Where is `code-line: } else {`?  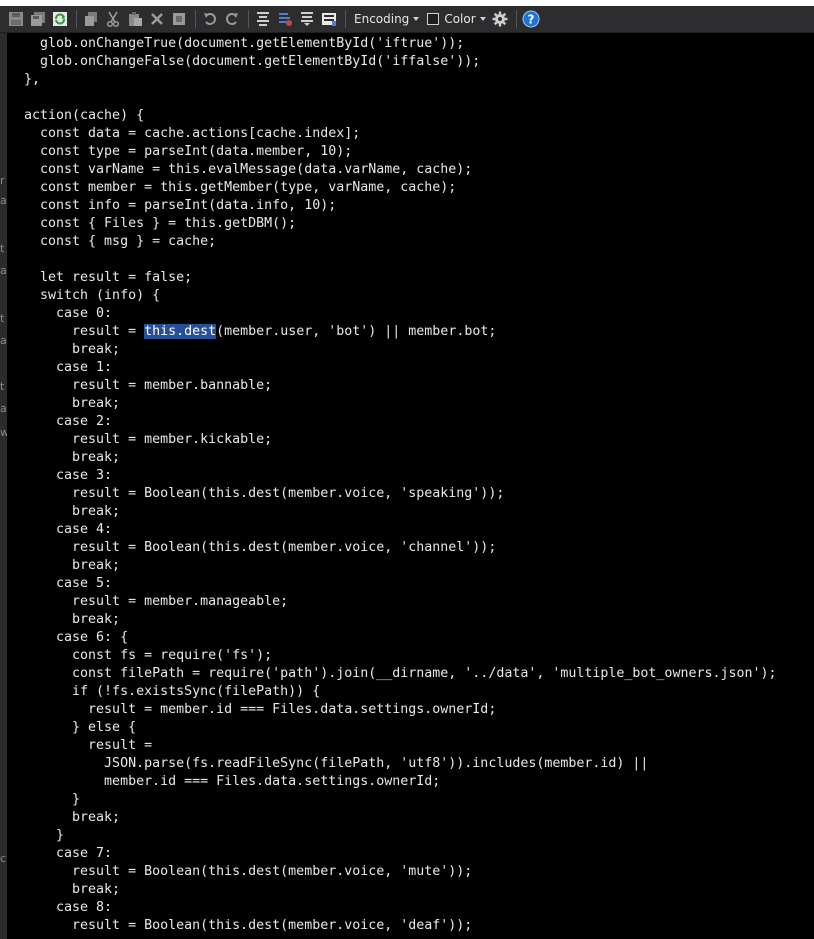
code-line: } else { is located at coordinates (400, 728).